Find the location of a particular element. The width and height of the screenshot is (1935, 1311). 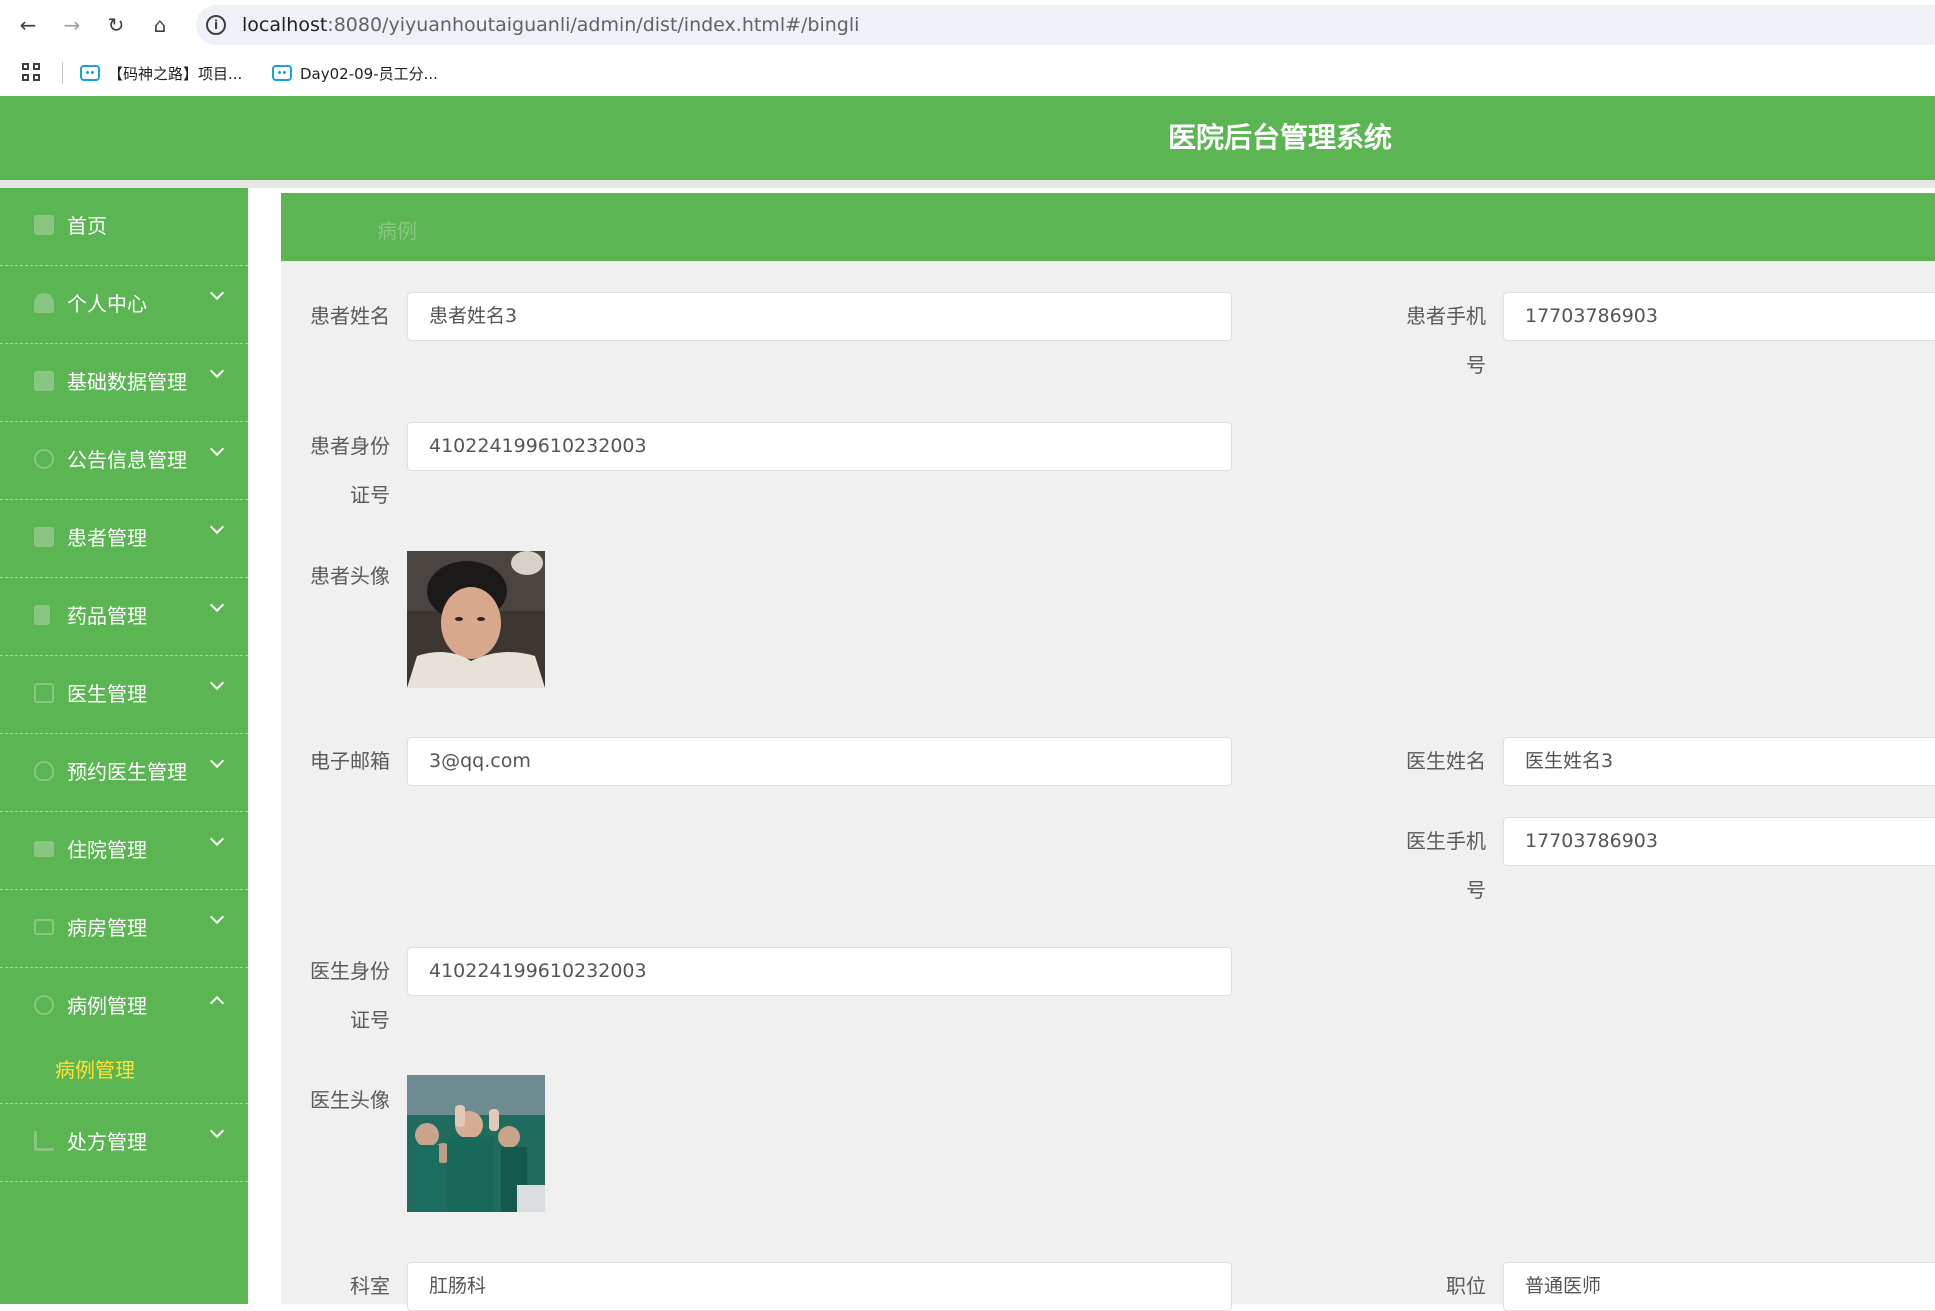

flag-icon is located at coordinates (42, 615).